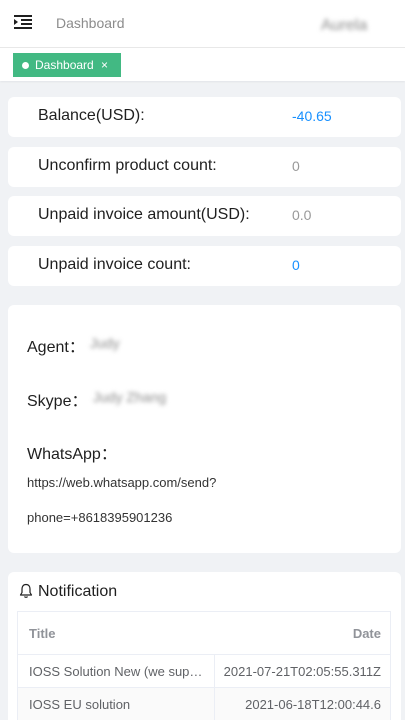 Image resolution: width=405 pixels, height=720 pixels. What do you see at coordinates (72, 454) in the screenshot?
I see `whatsapp-label: WhatsApp：` at bounding box center [72, 454].